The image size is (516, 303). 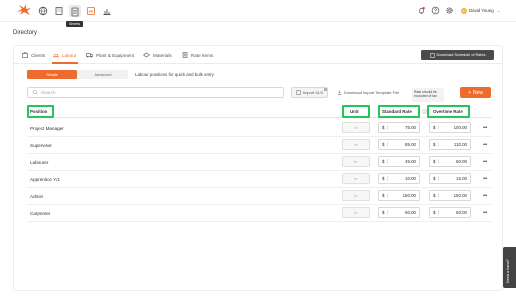 I want to click on page-title: Directory, so click(x=25, y=33).